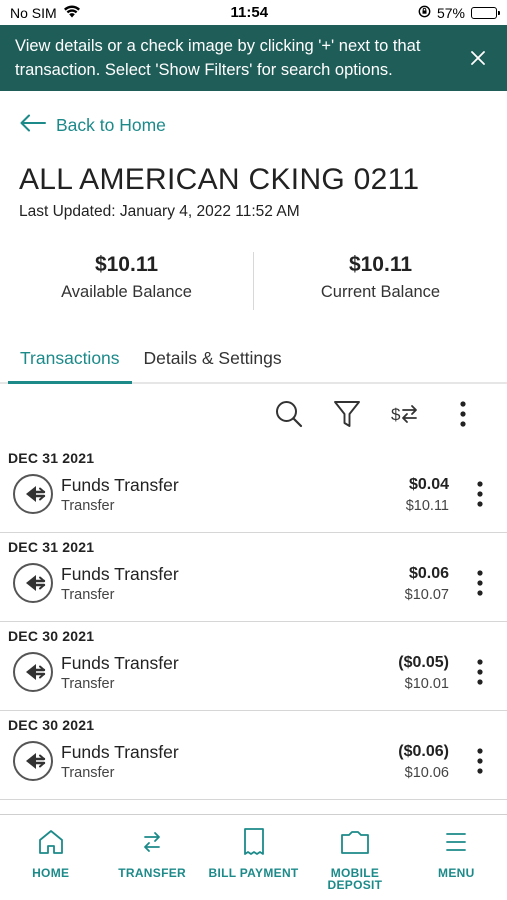  I want to click on running-balance: $10.01, so click(426, 684).